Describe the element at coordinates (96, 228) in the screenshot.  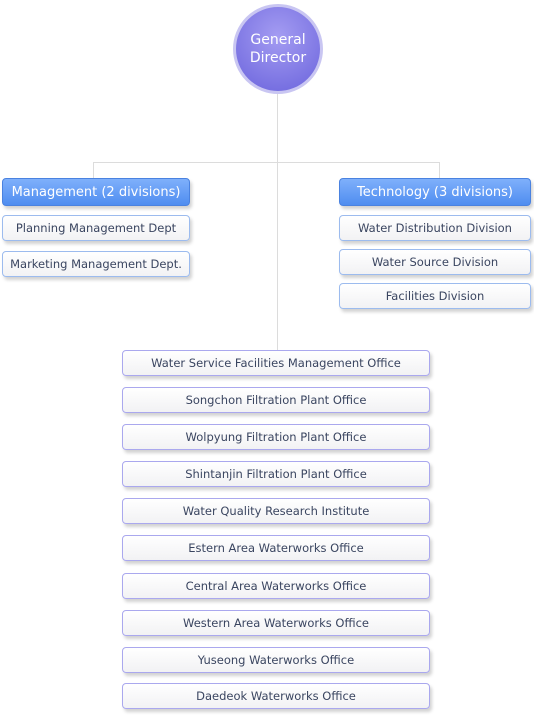
I see `management-item: Planning Management Dept` at that location.